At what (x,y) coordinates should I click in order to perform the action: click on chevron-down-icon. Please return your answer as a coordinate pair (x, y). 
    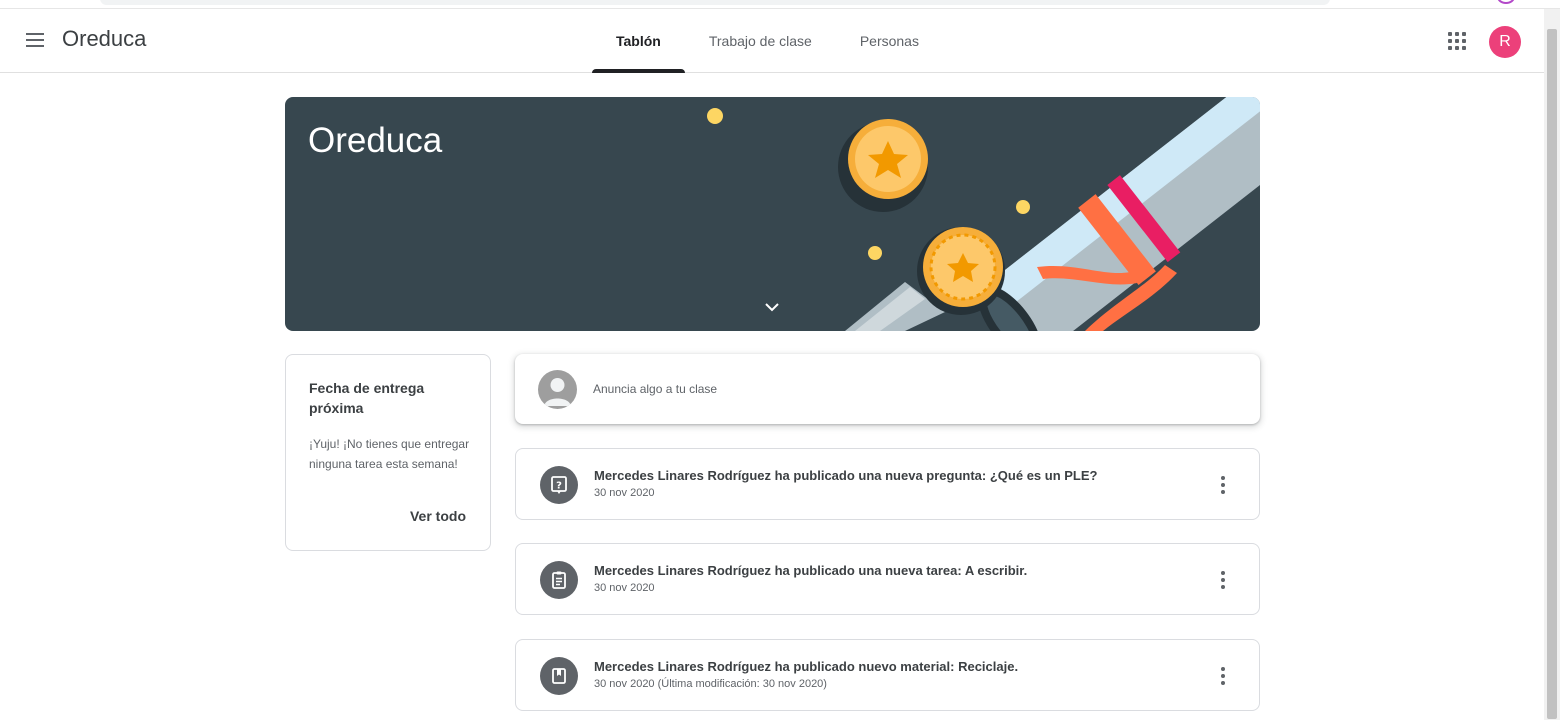
    Looking at the image, I should click on (772, 307).